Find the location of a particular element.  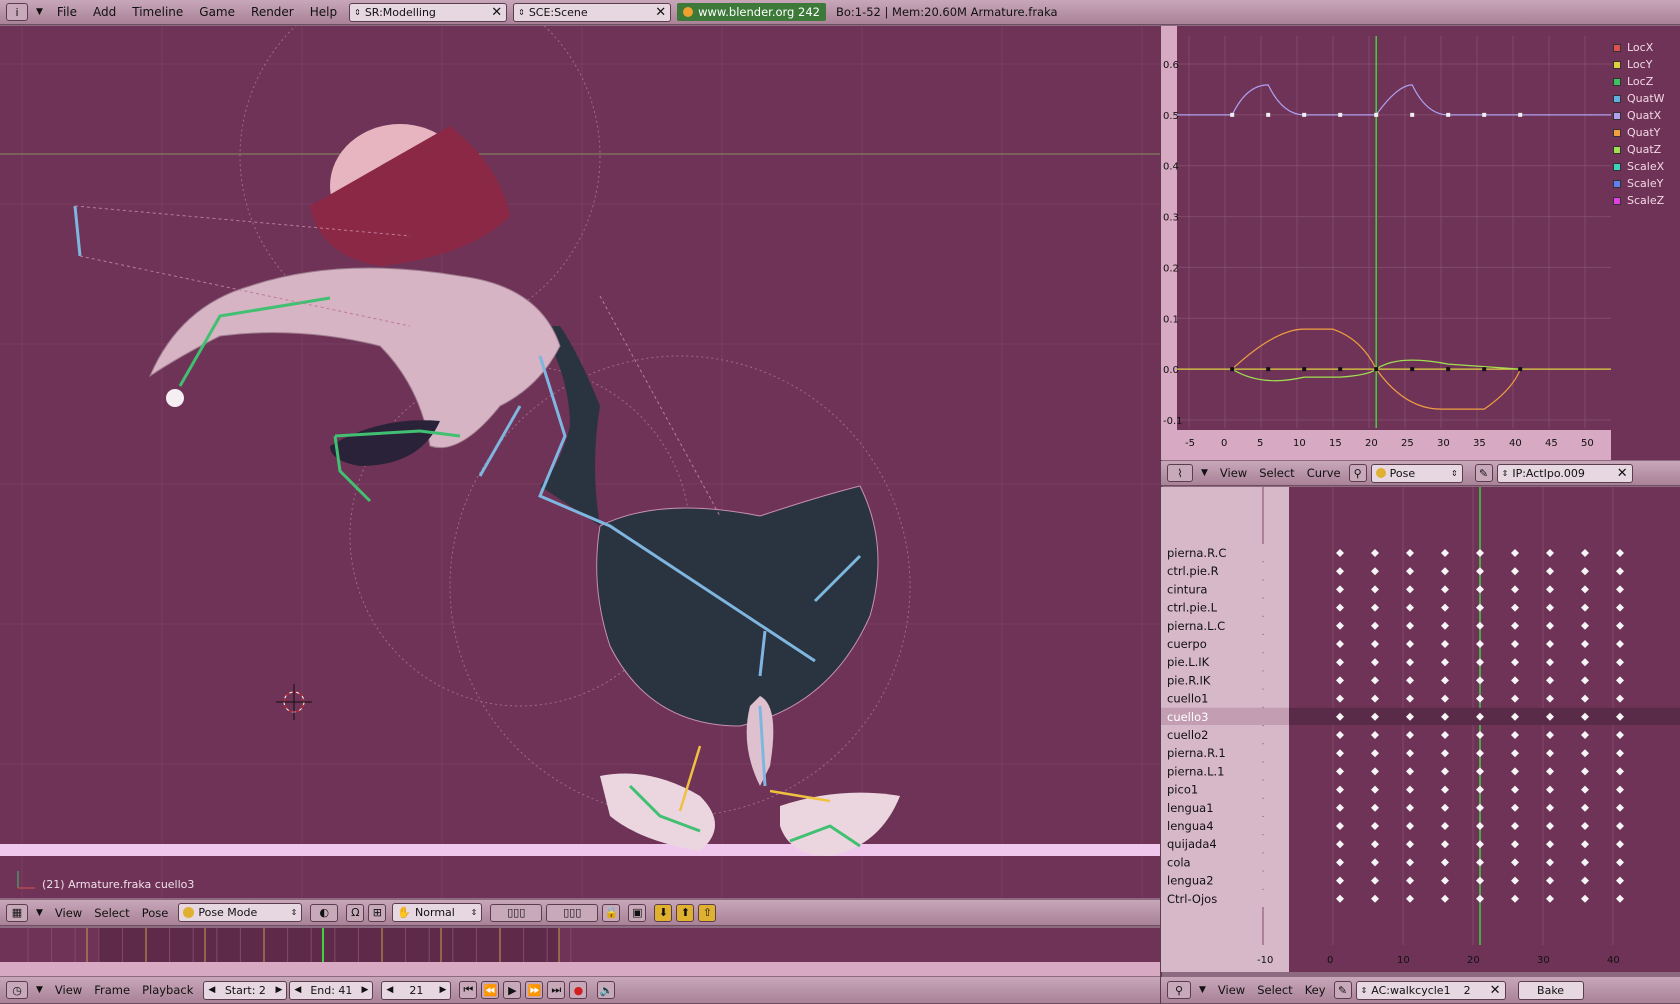

channel-name: ctrl.pie.R is located at coordinates (1193, 571).